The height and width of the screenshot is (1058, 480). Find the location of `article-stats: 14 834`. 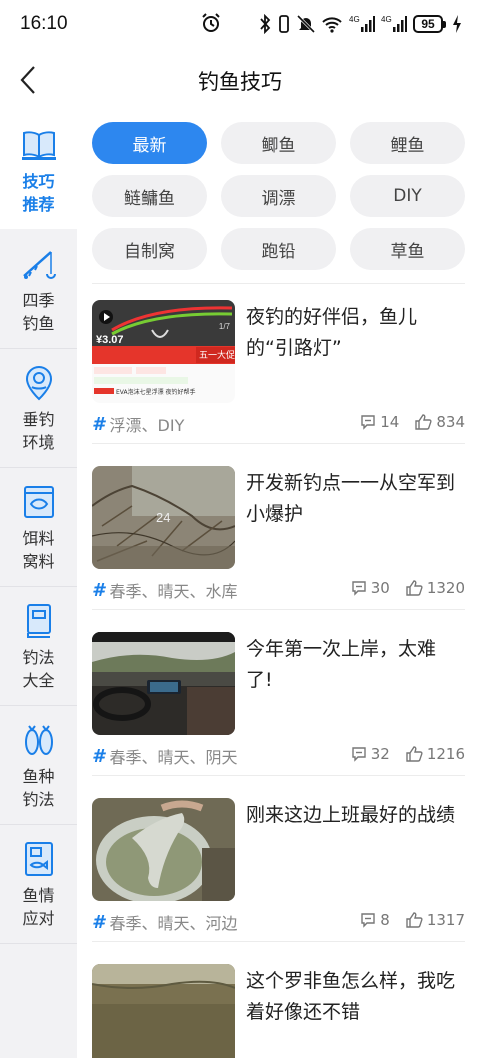

article-stats: 14 834 is located at coordinates (412, 422).